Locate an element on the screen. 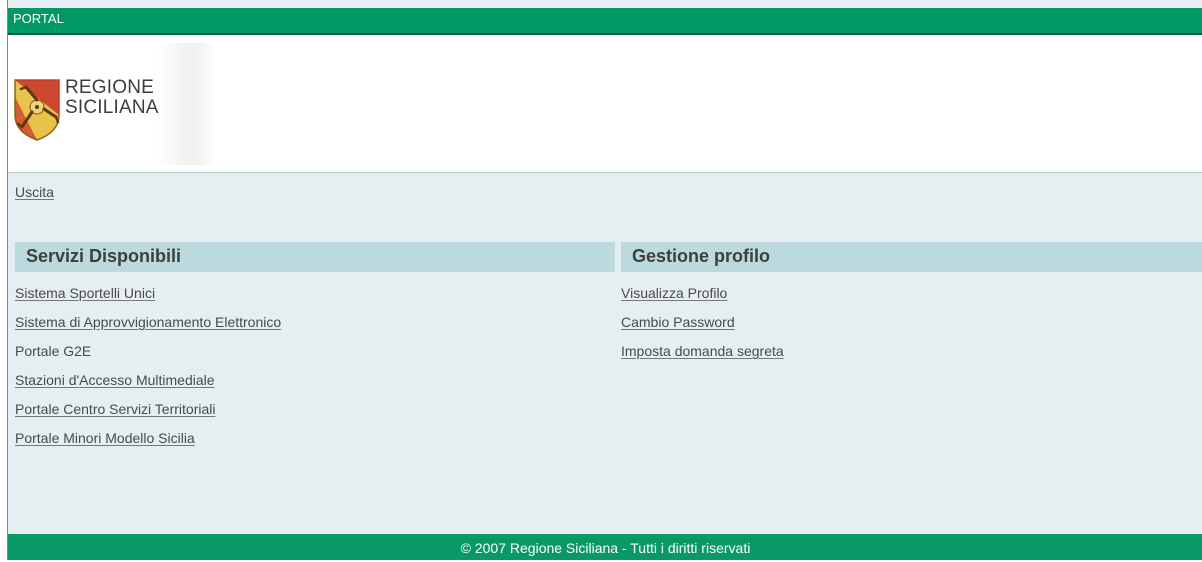  services-title: Servizi Disponibili is located at coordinates (104, 256).